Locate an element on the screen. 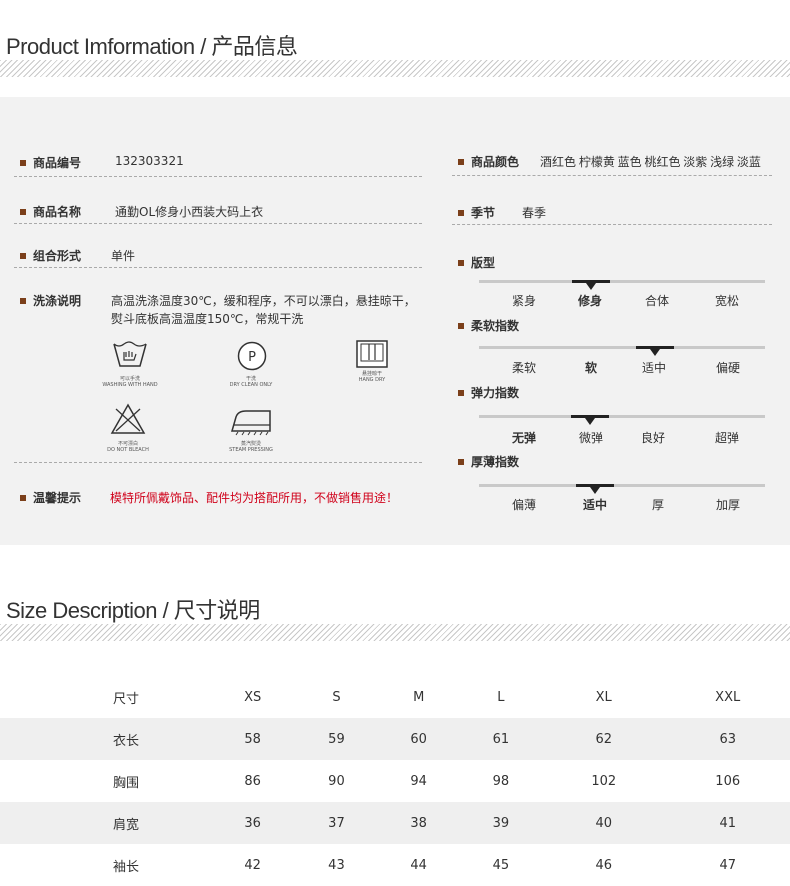  table-cell: 98 is located at coordinates (501, 781).